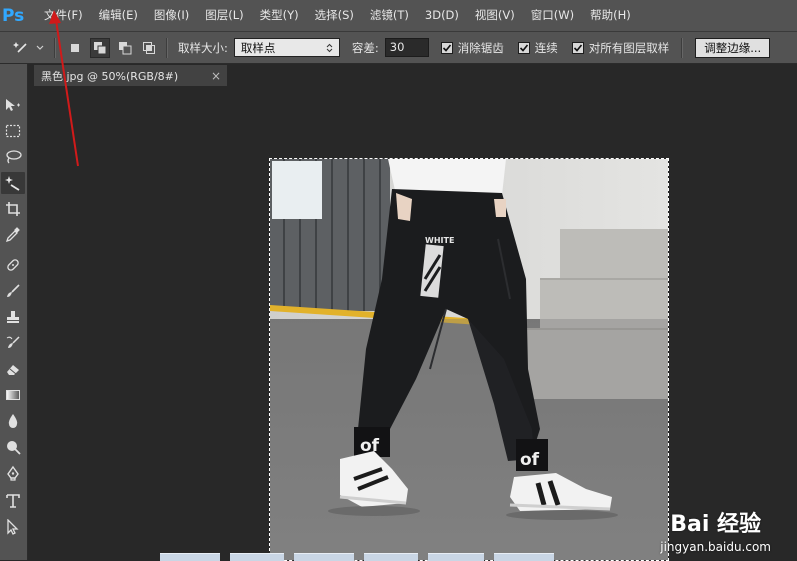  What do you see at coordinates (442, 15) in the screenshot?
I see `menu-3d: 3D(D)` at bounding box center [442, 15].